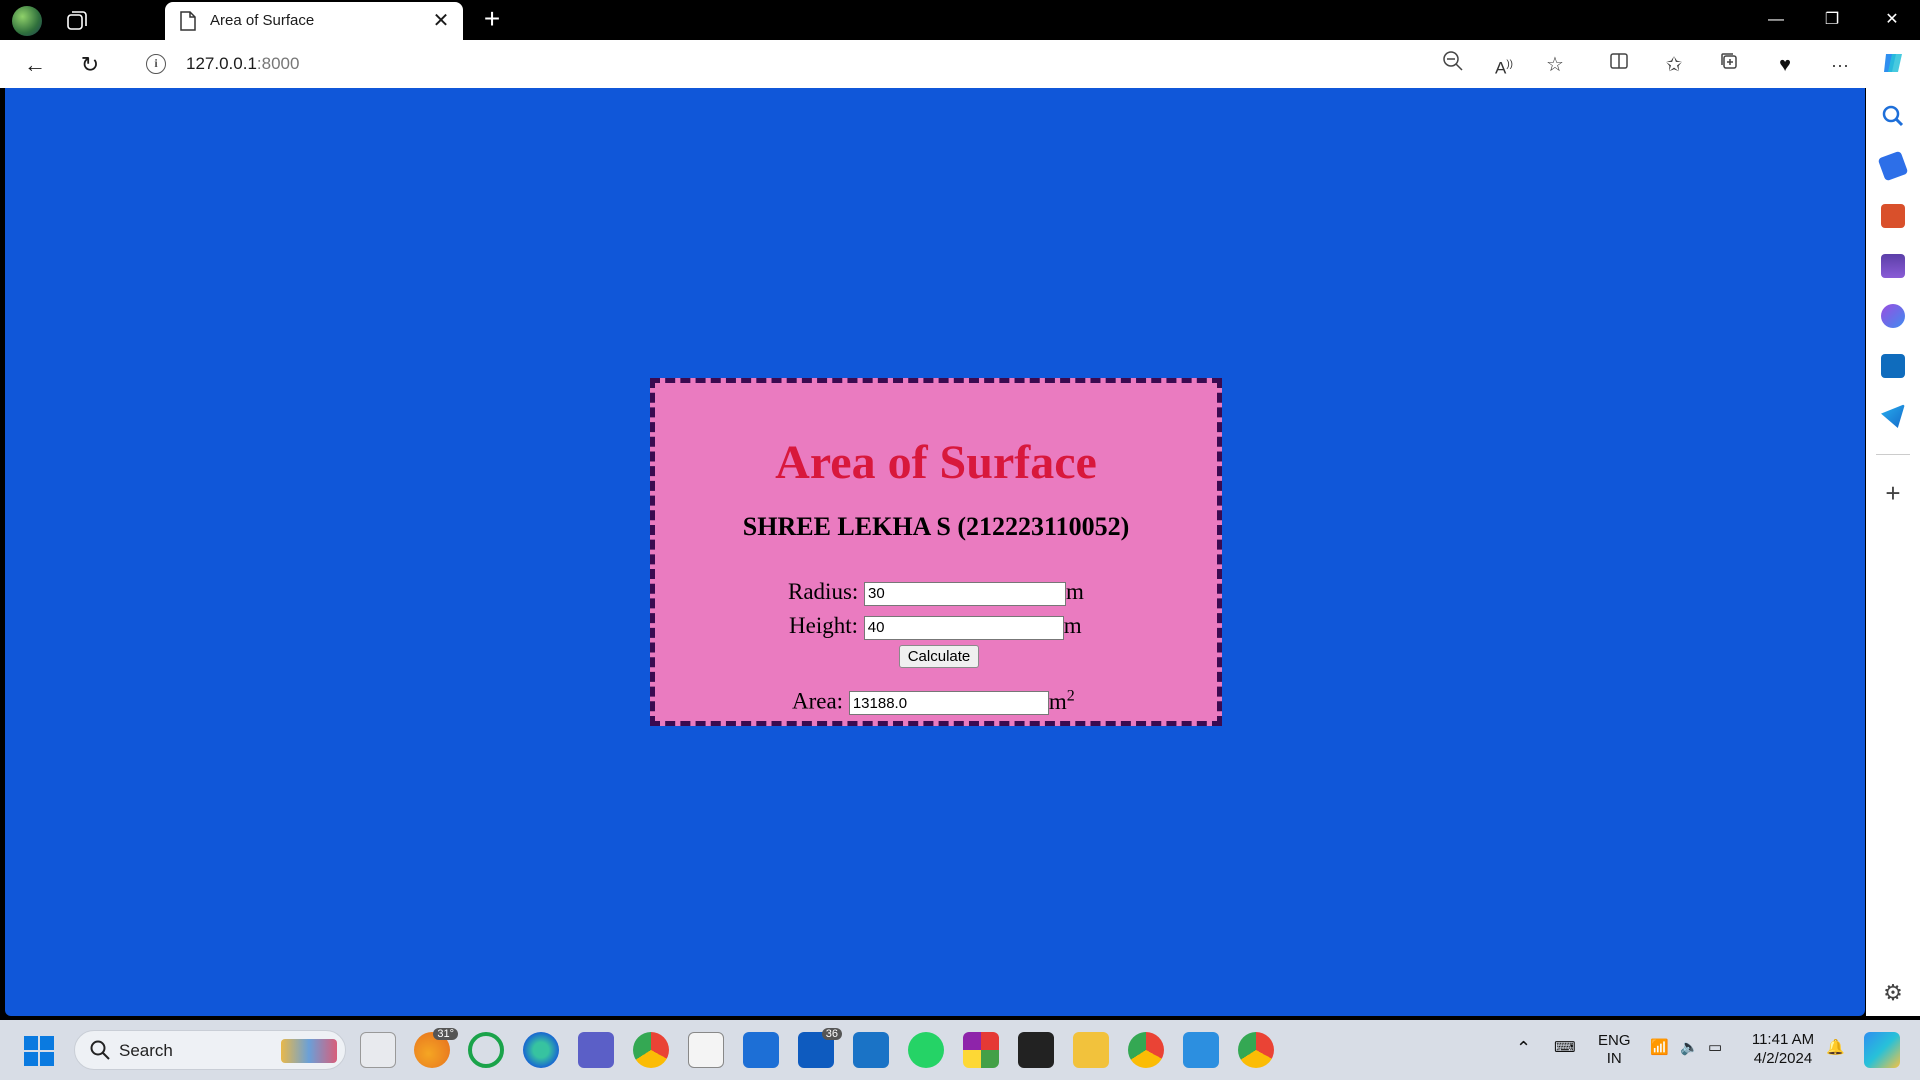 Image resolution: width=1920 pixels, height=1080 pixels. What do you see at coordinates (1893, 216) in the screenshot?
I see `tools-briefcase-icon` at bounding box center [1893, 216].